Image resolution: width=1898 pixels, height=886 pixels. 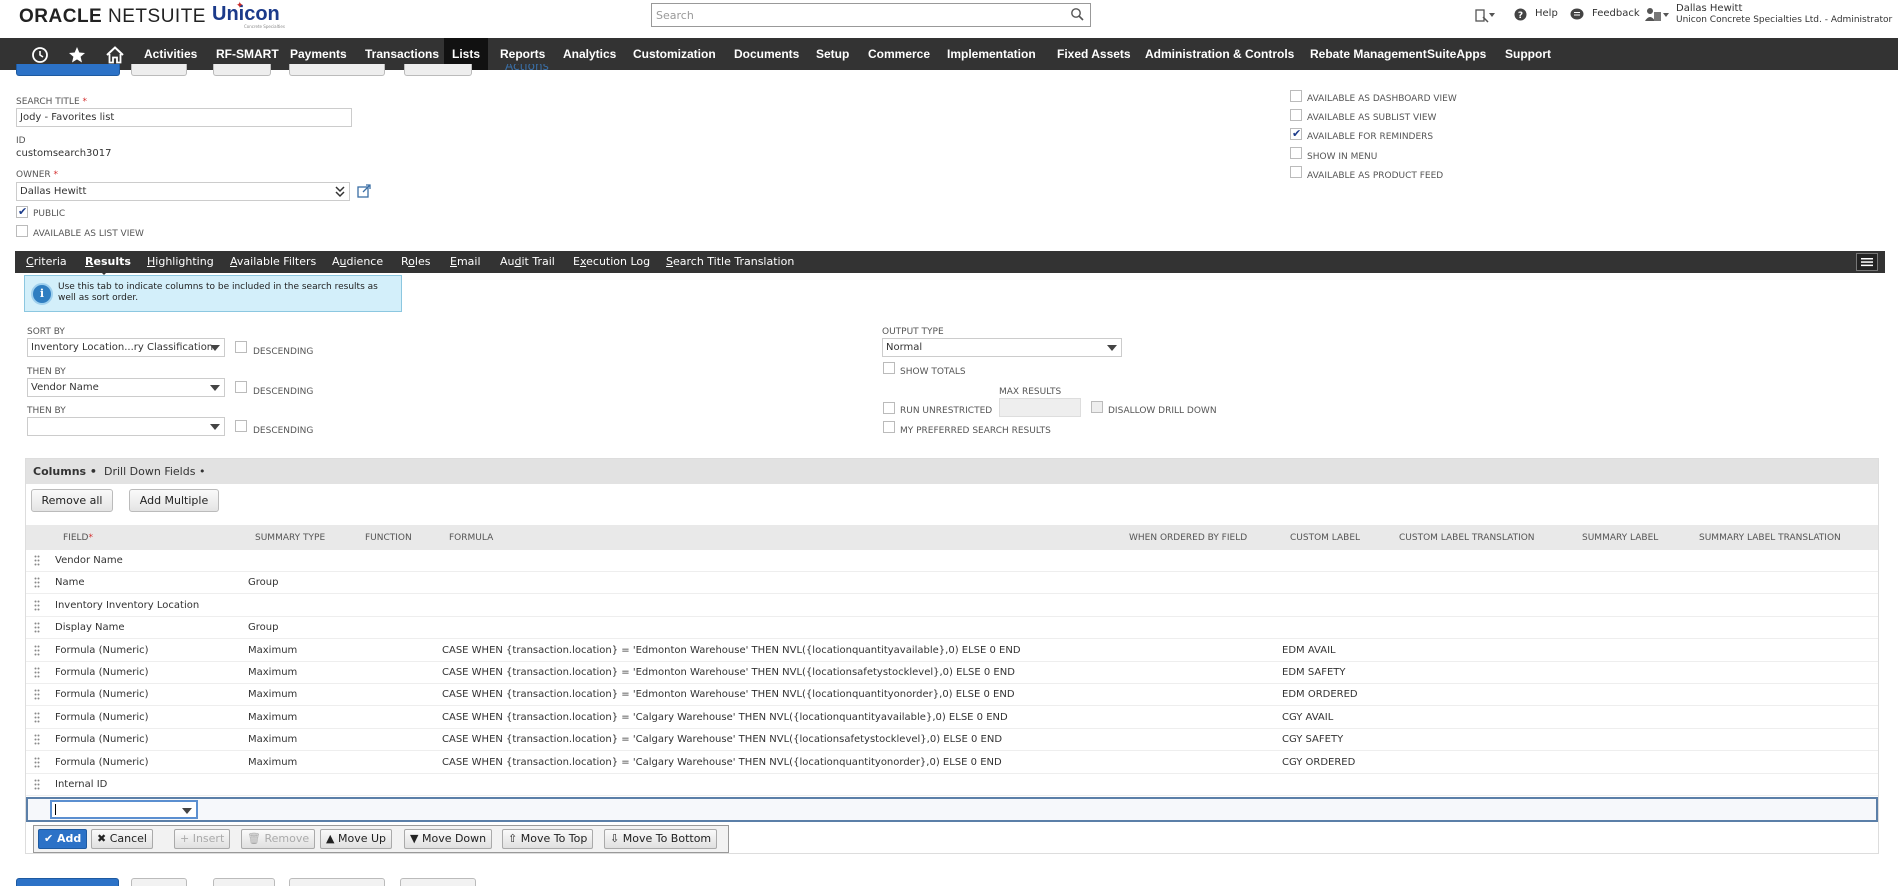 What do you see at coordinates (337, 882) in the screenshot?
I see `new-template-button-bottom-partial` at bounding box center [337, 882].